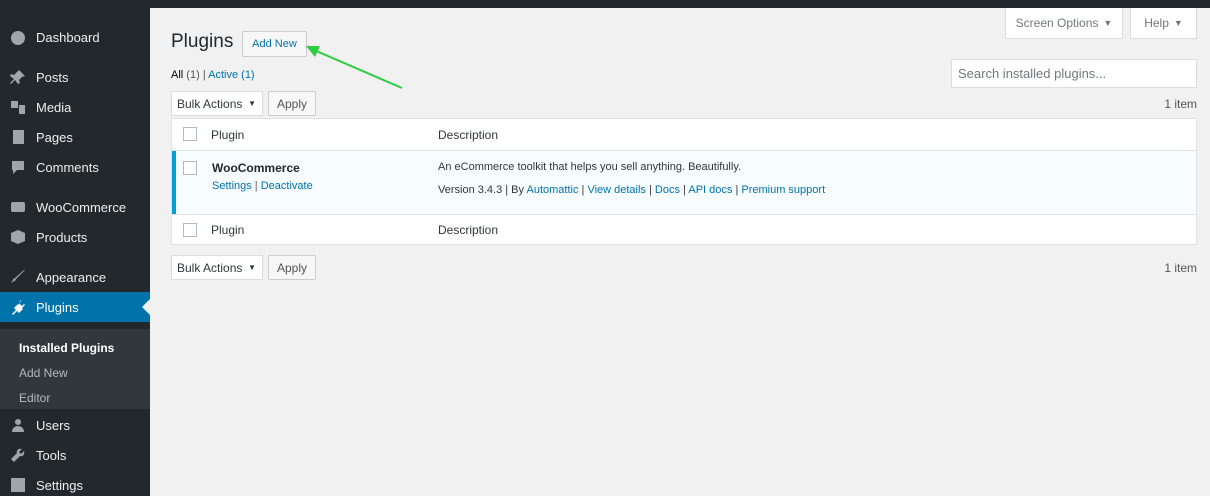 The image size is (1210, 496). I want to click on page-title: Plugins, so click(202, 41).